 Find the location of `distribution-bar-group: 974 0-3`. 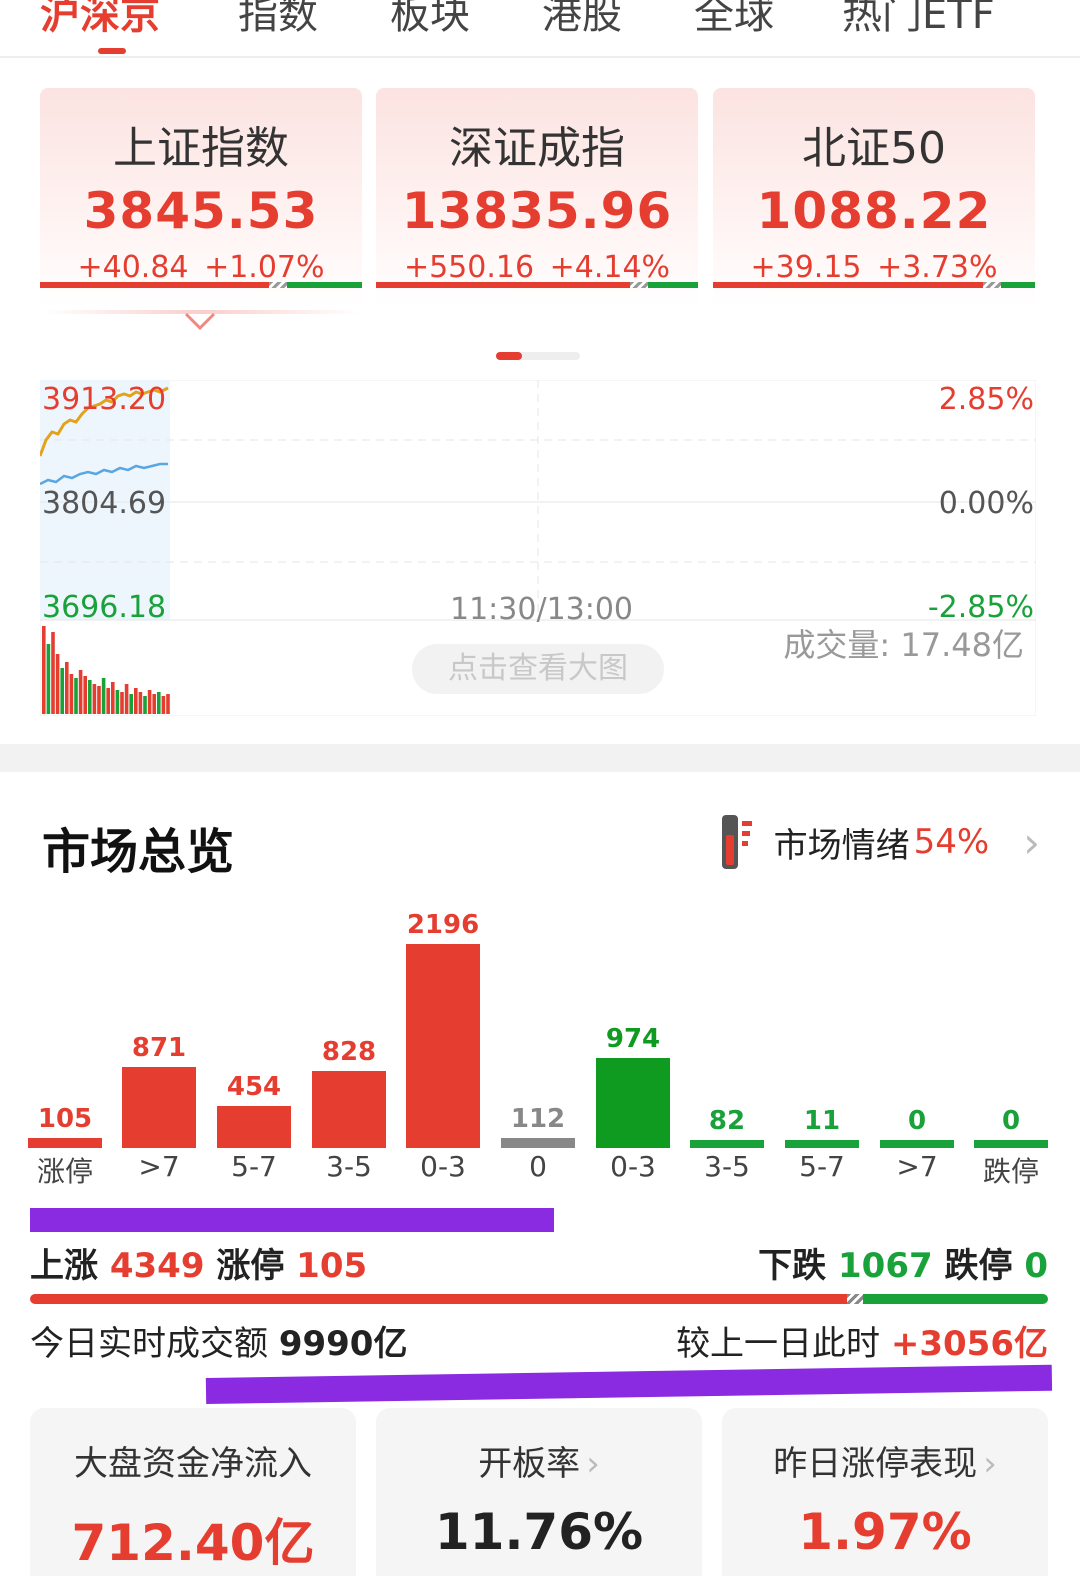

distribution-bar-group: 974 0-3 is located at coordinates (633, 1050).